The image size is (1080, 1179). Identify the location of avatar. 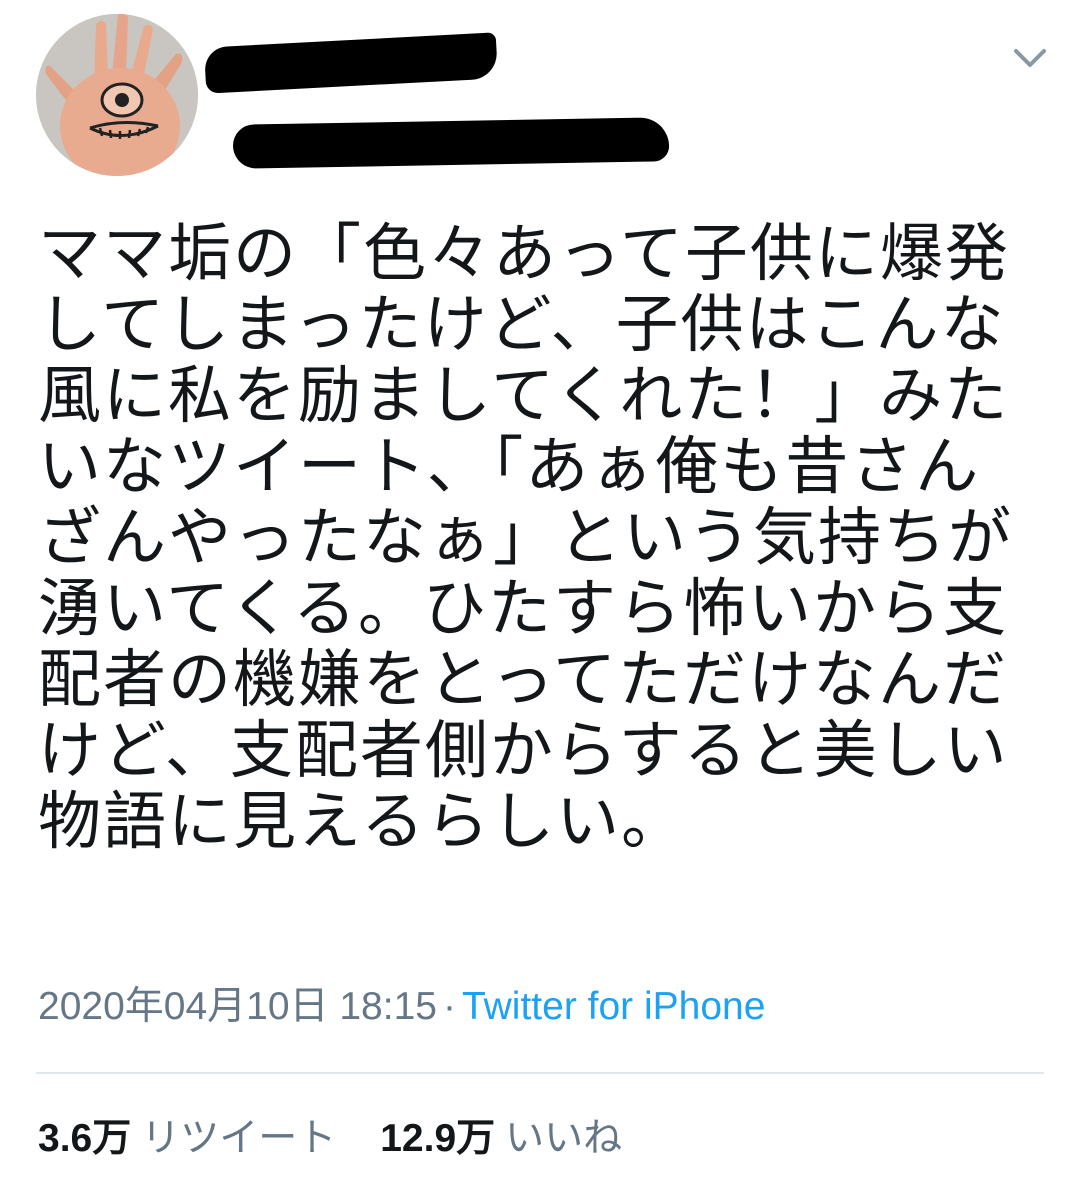
(117, 95).